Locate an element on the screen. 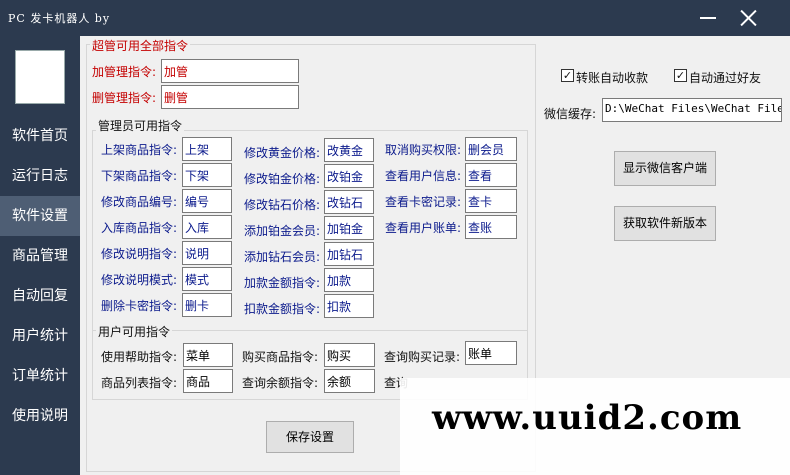 The image size is (790, 475). list-item-input: 说明 is located at coordinates (207, 253).